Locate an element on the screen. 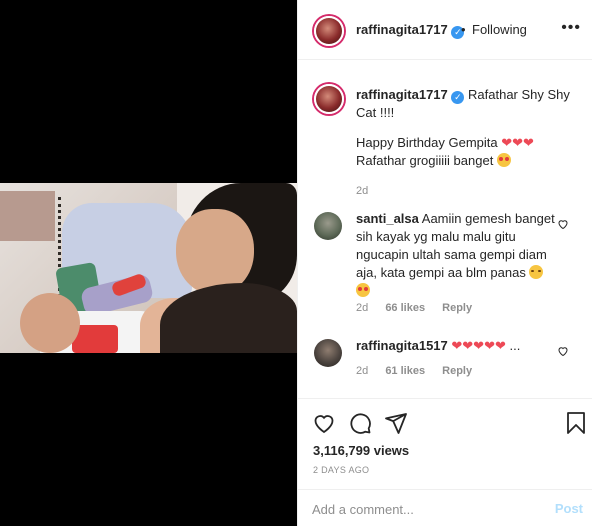 The height and width of the screenshot is (526, 592). commenter-username: santi_alsa is located at coordinates (387, 218).